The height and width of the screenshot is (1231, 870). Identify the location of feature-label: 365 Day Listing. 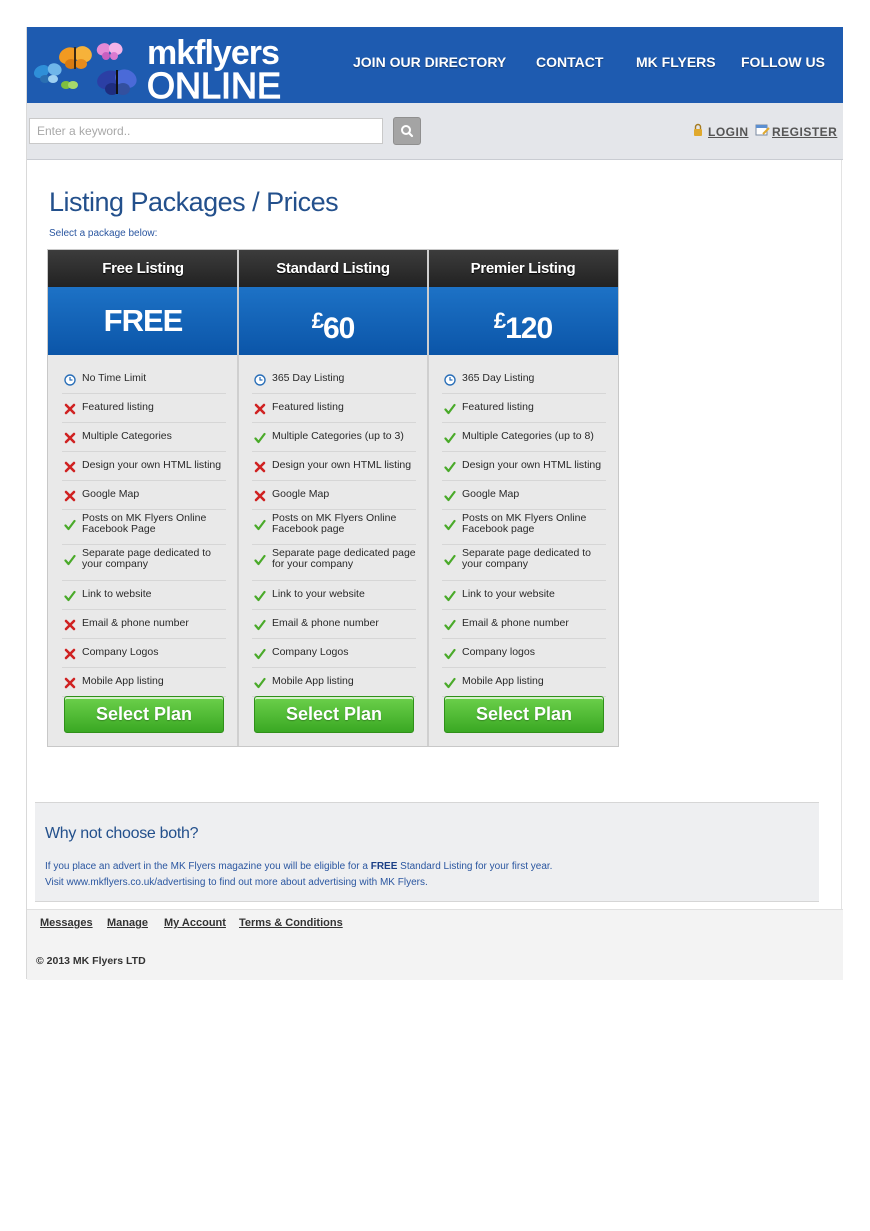
(308, 378).